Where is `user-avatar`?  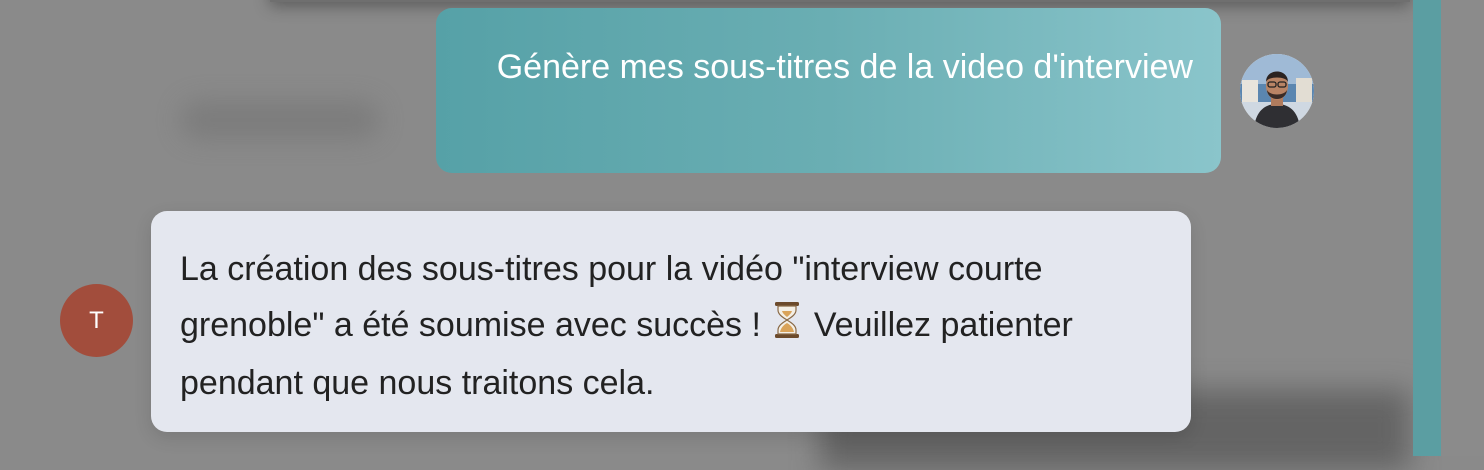
user-avatar is located at coordinates (1277, 91).